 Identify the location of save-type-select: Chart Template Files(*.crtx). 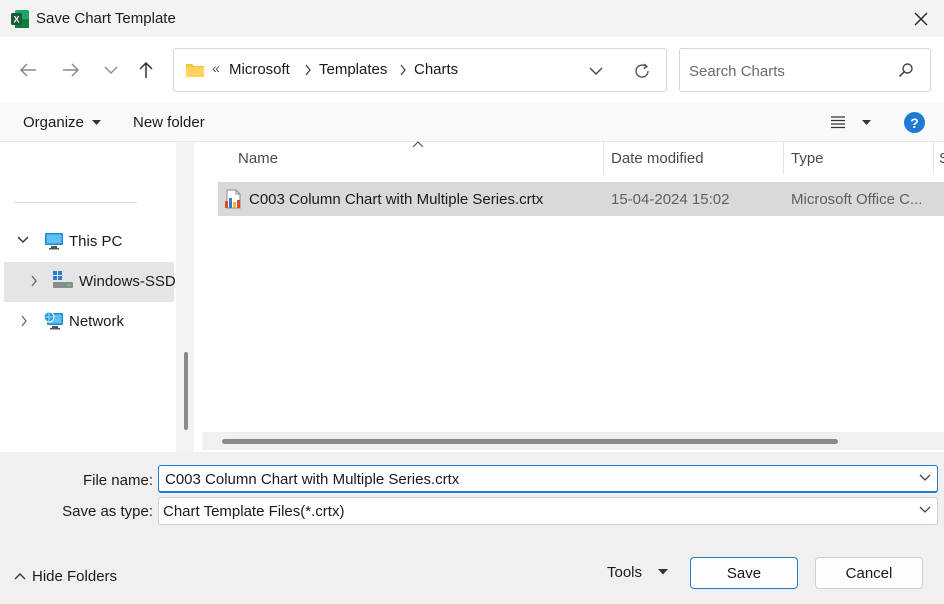
(548, 511).